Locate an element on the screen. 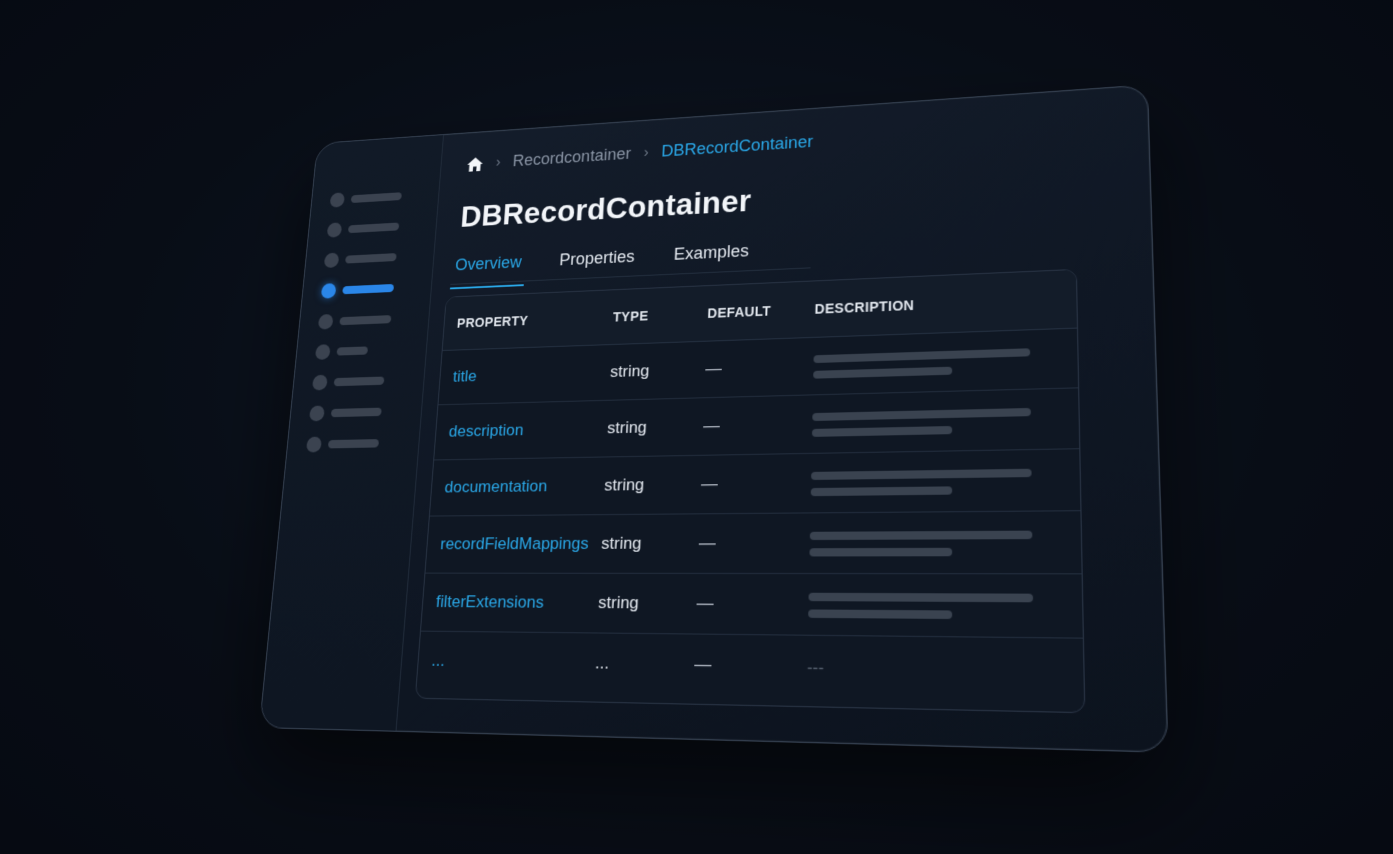 The width and height of the screenshot is (1393, 854). column-header-description: DESCRIPTION is located at coordinates (864, 306).